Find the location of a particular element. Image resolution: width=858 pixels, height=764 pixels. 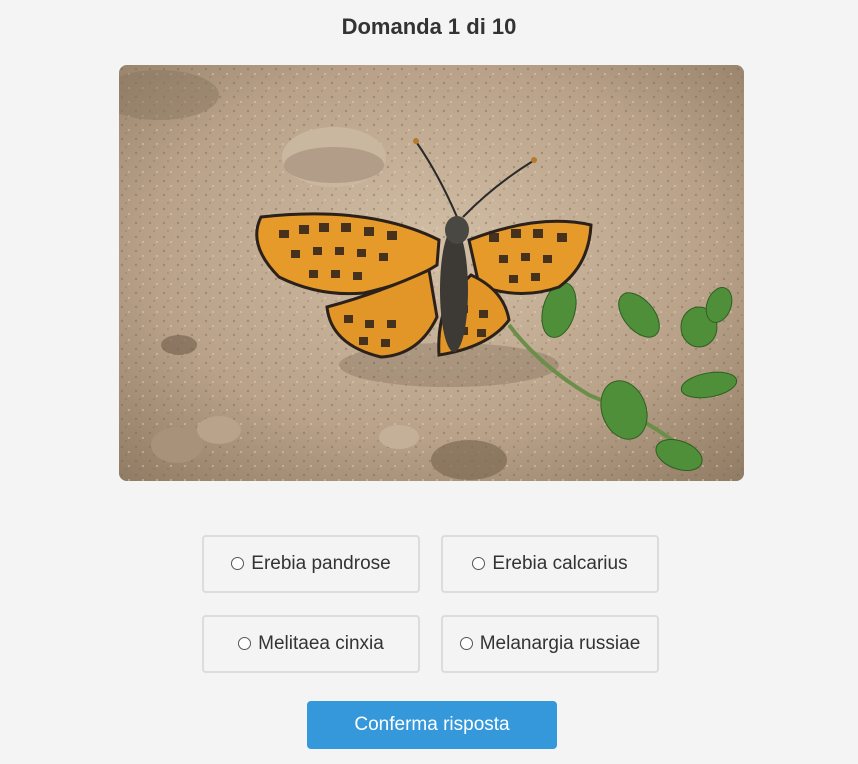

answer-option-label: Erebia calcarius is located at coordinates (560, 563).